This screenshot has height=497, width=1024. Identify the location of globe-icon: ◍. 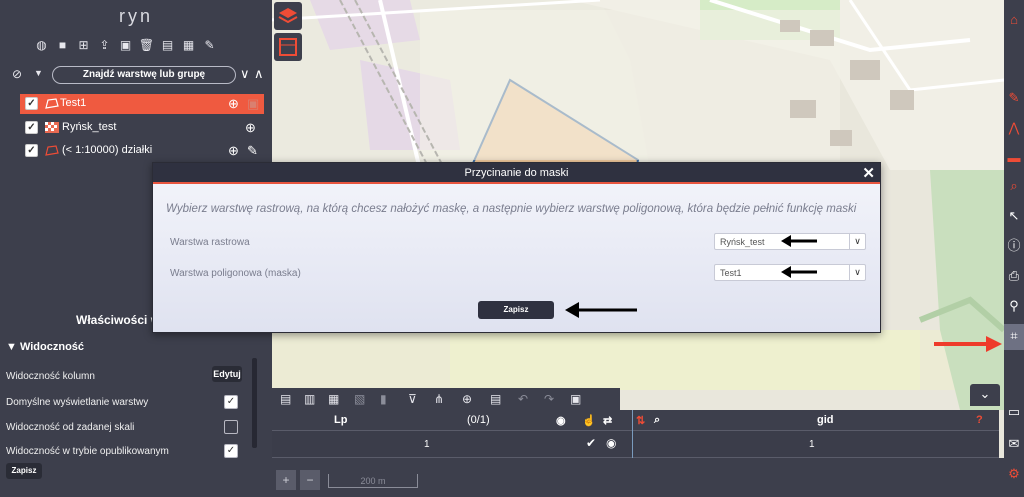
(41, 45).